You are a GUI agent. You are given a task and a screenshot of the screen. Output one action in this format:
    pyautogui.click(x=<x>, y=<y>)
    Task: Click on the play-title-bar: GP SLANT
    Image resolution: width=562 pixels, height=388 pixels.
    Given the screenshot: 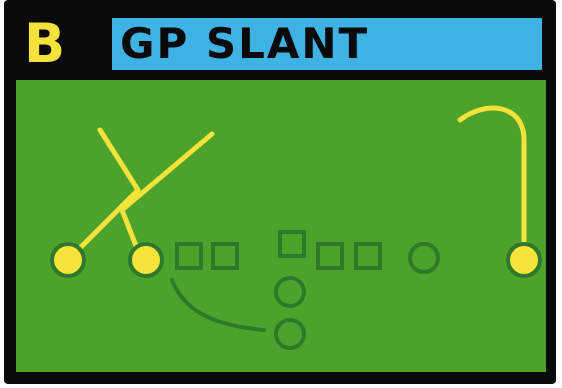 What is the action you would take?
    pyautogui.click(x=327, y=44)
    